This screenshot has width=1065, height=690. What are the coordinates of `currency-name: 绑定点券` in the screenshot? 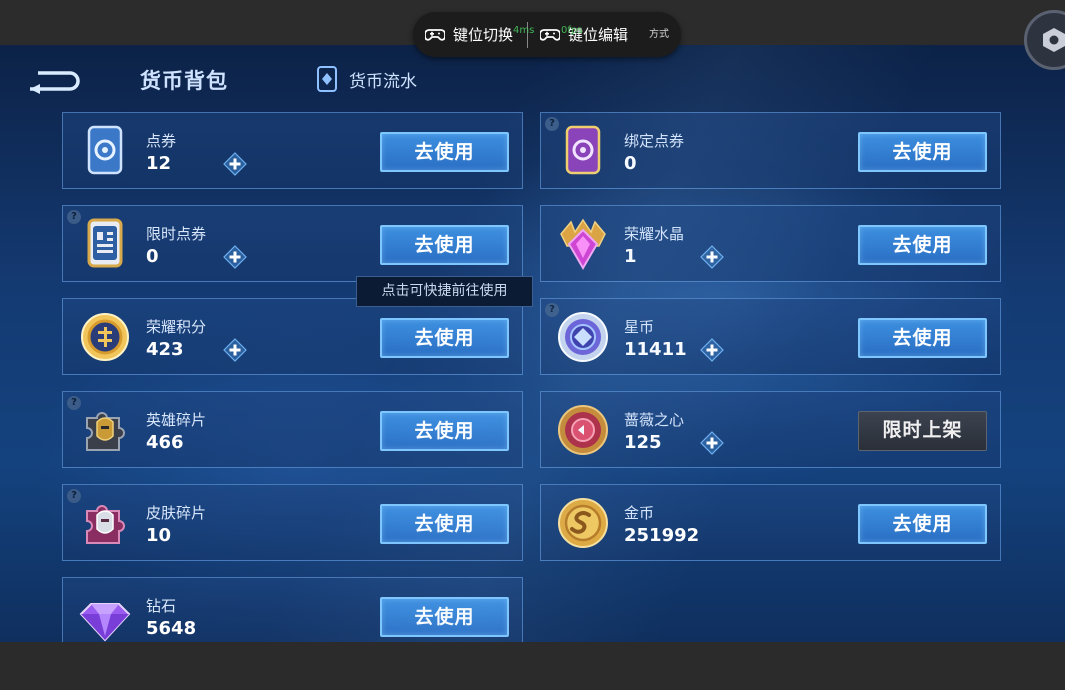 It's located at (654, 141).